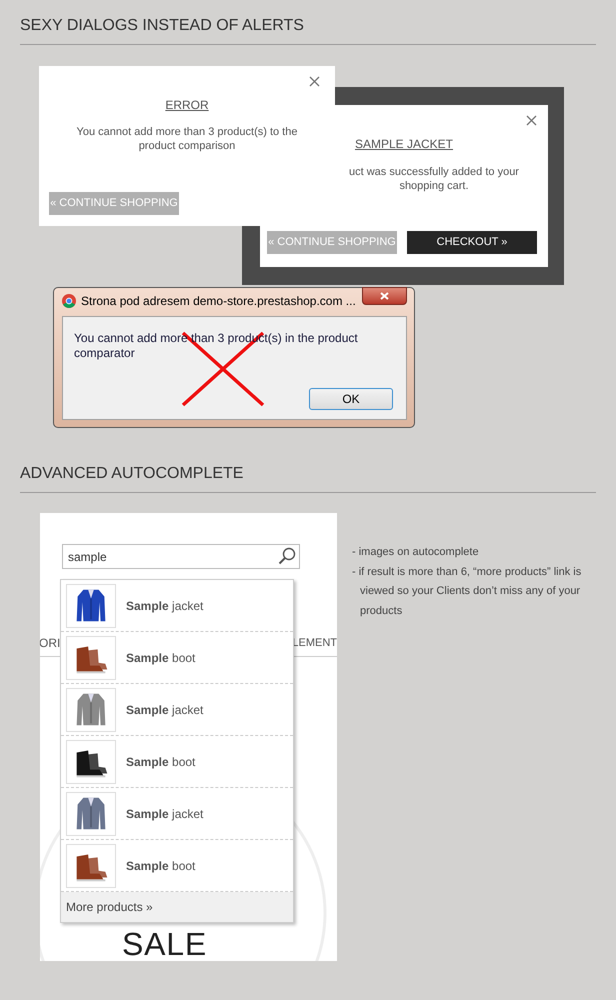 The height and width of the screenshot is (1000, 616). Describe the element at coordinates (69, 301) in the screenshot. I see `browser-logo-icon` at that location.